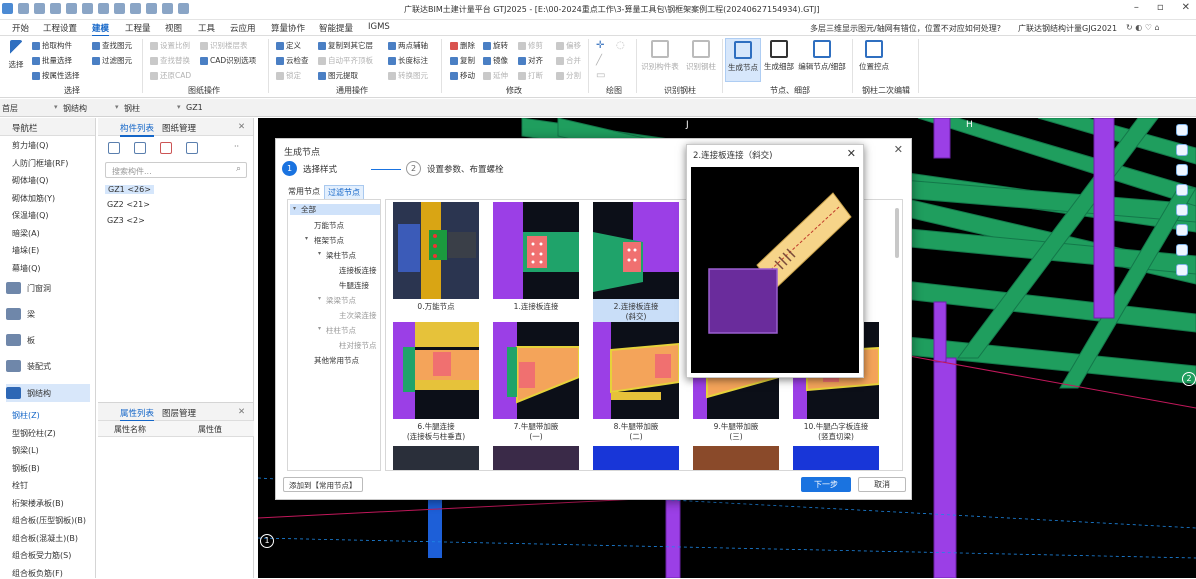 Image resolution: width=1196 pixels, height=579 pixels. Describe the element at coordinates (71, 8) in the screenshot. I see `undo-icon` at that location.